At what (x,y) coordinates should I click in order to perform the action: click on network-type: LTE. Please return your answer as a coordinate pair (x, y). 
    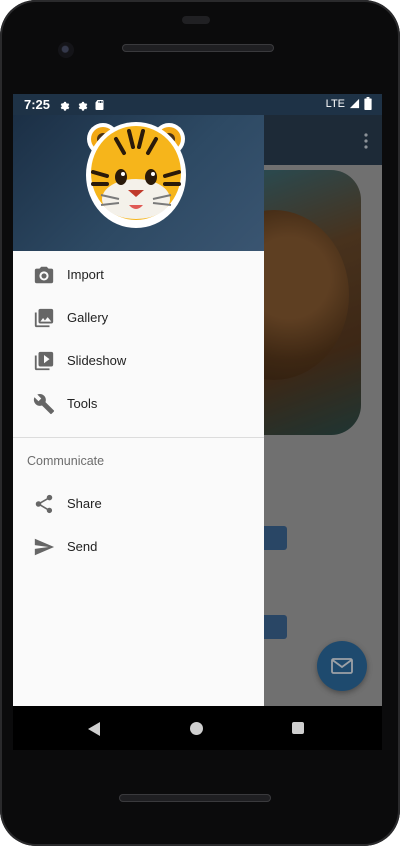
    Looking at the image, I should click on (335, 103).